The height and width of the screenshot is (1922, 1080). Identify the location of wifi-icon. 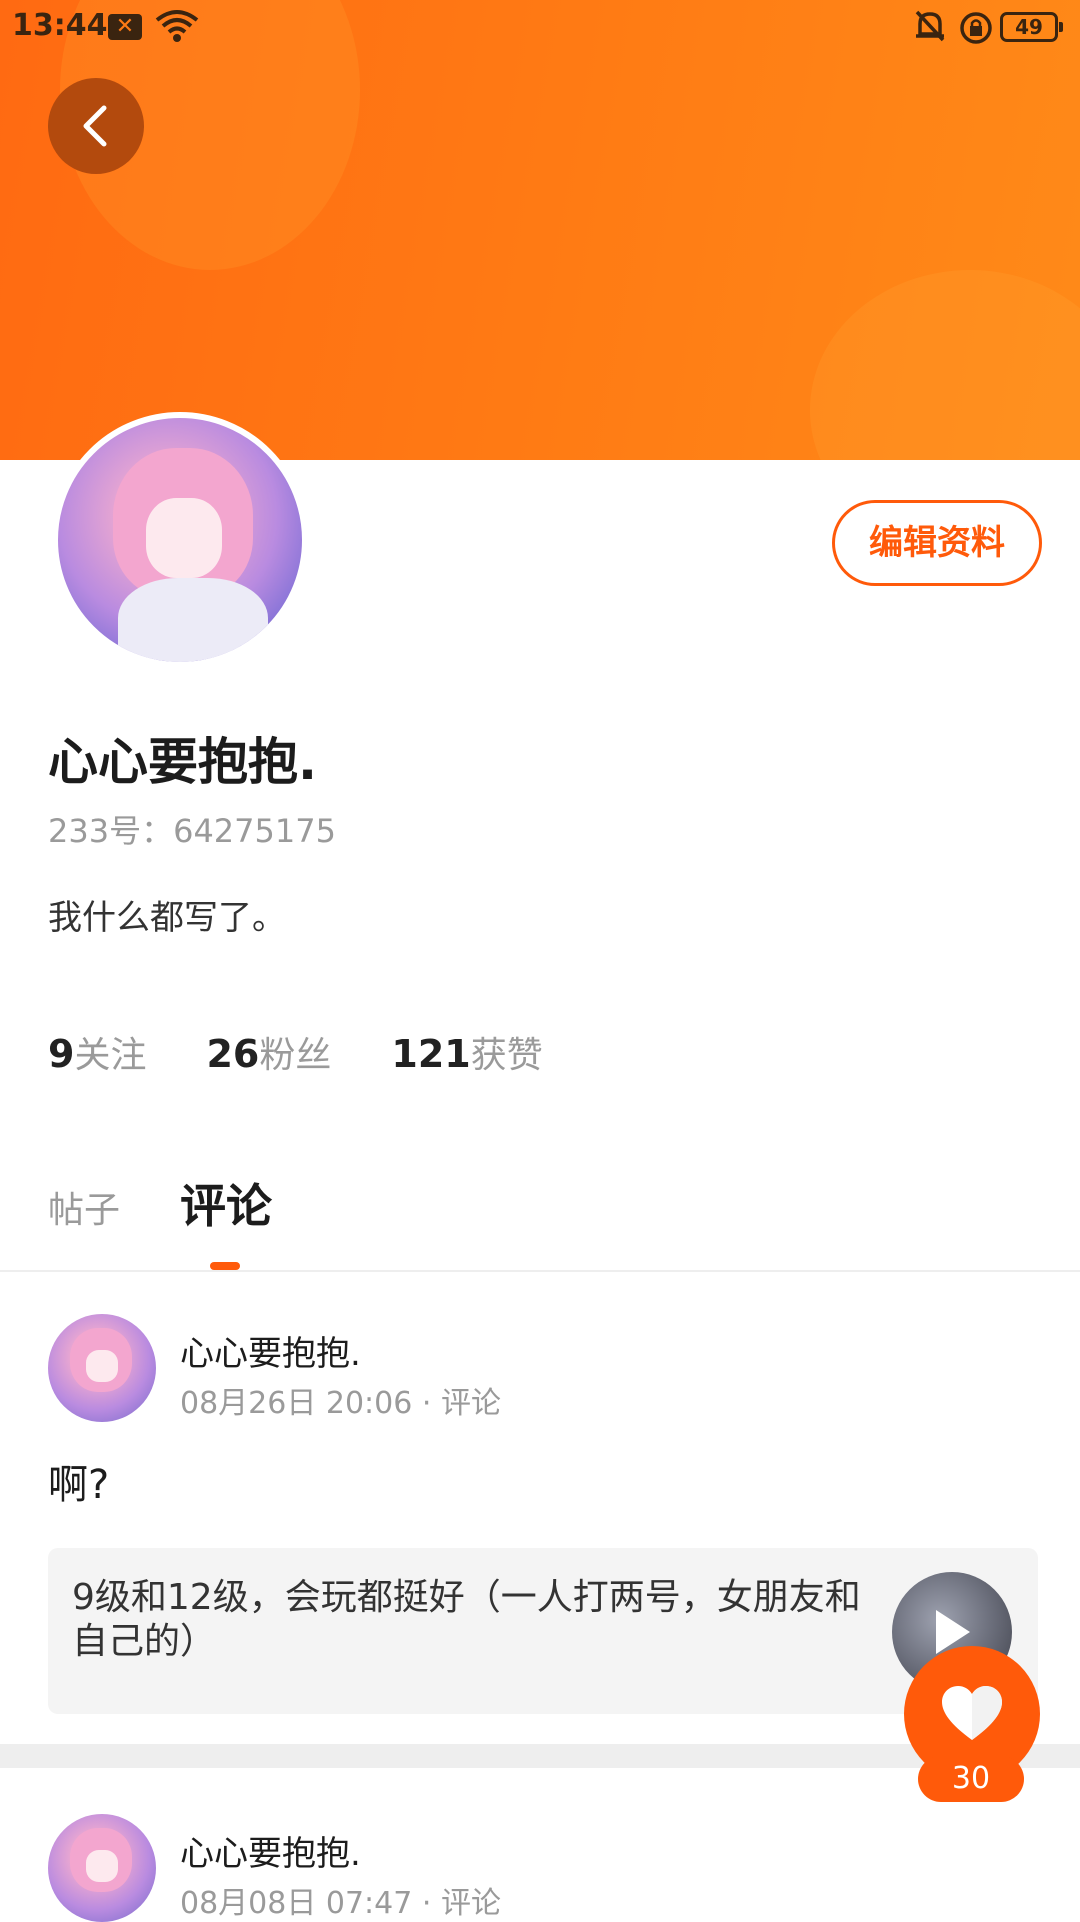
(177, 28).